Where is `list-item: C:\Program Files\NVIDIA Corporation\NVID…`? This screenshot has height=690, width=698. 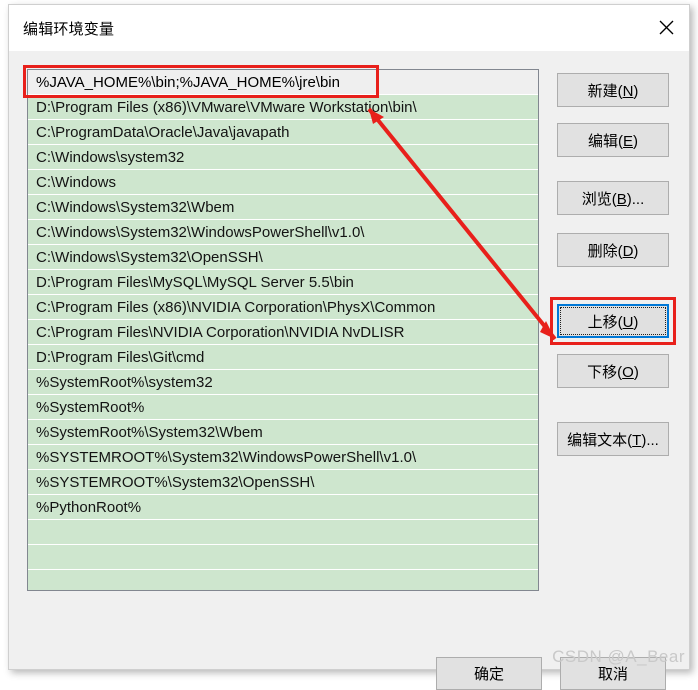 list-item: C:\Program Files\NVIDIA Corporation\NVID… is located at coordinates (283, 332).